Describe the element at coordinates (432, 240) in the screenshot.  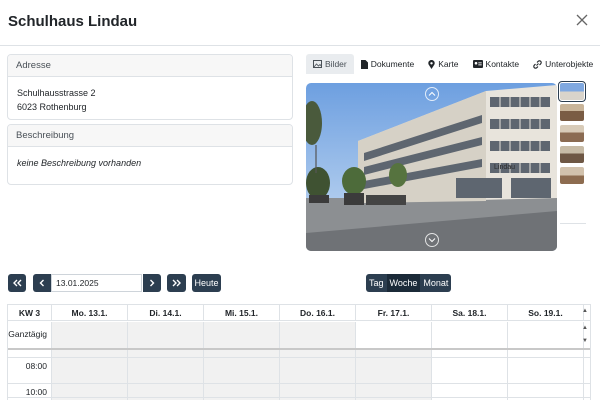
I see `chevron-down-icon` at that location.